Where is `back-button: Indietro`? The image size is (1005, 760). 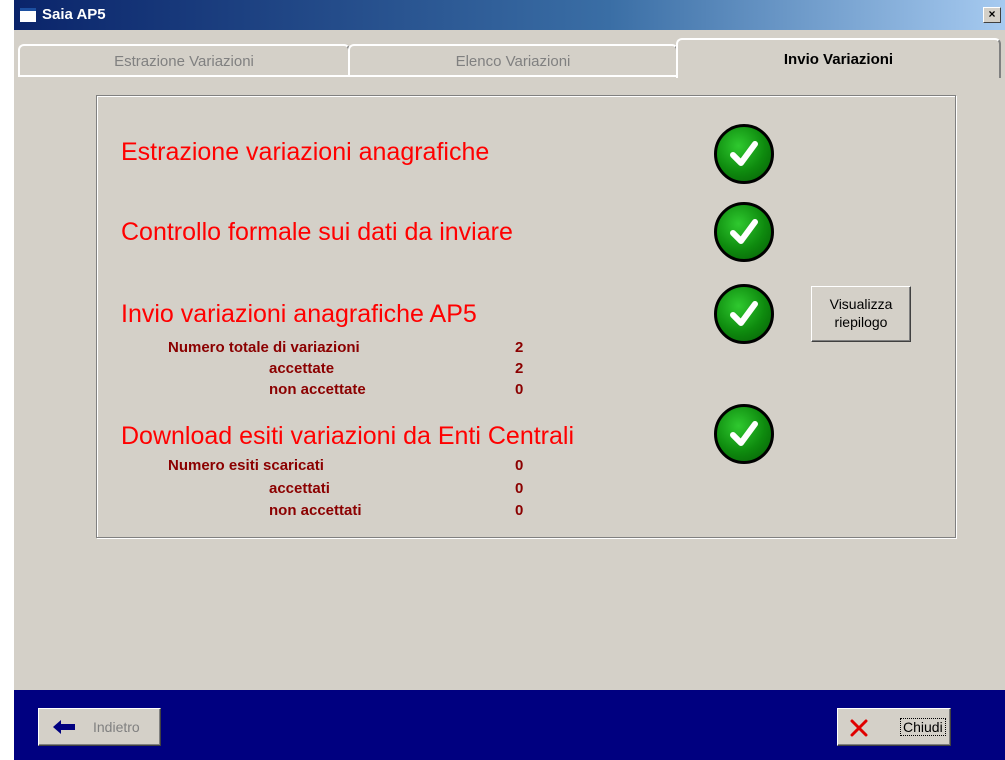 back-button: Indietro is located at coordinates (99, 727).